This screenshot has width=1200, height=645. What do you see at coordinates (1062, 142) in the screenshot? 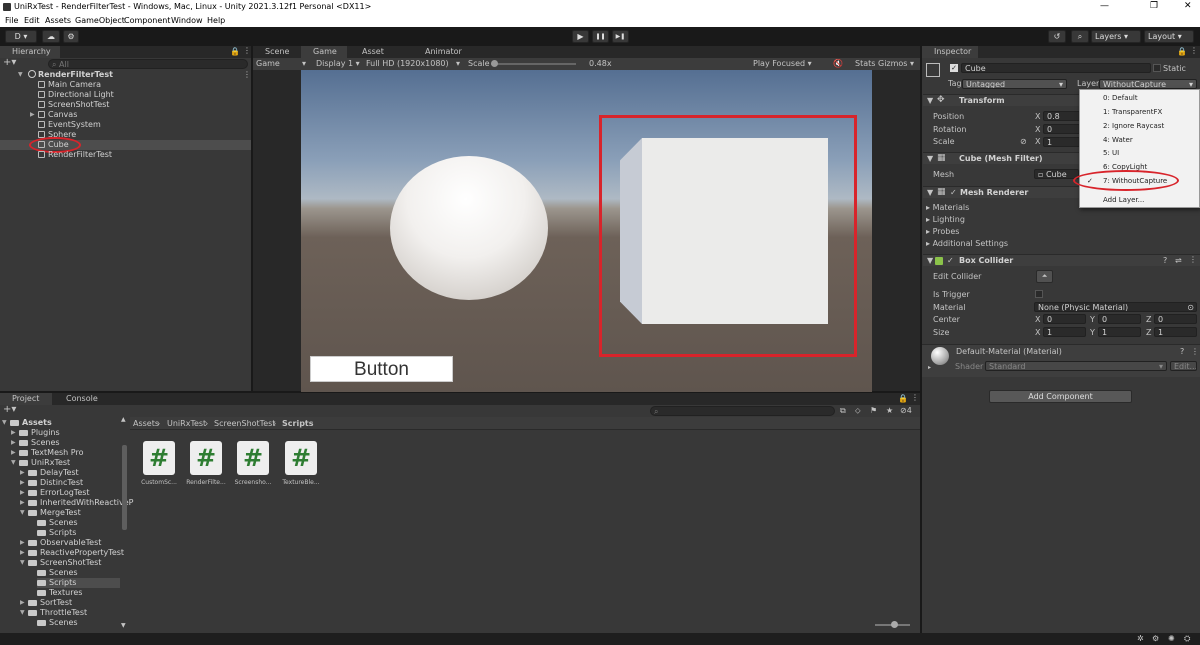
I see `scale-x-field: 1` at bounding box center [1062, 142].